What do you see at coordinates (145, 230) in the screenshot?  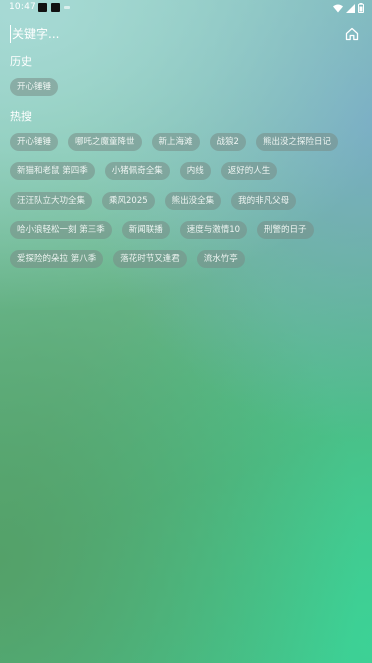 I see `hot-search-chip: 新闻联播` at bounding box center [145, 230].